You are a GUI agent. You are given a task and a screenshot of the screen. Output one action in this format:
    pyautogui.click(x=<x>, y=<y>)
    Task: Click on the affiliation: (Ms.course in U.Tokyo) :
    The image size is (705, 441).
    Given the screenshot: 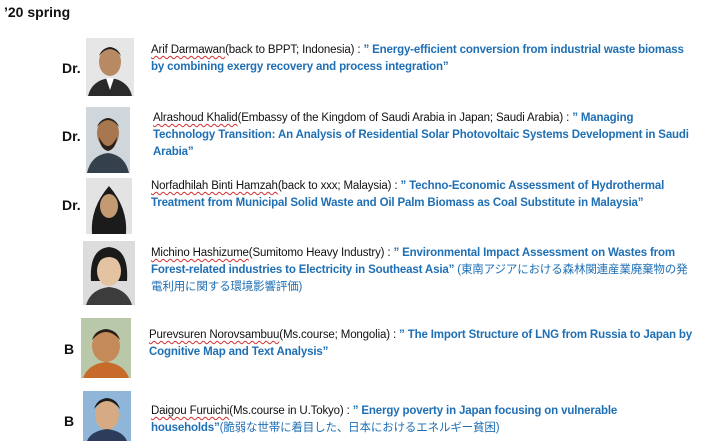 What is the action you would take?
    pyautogui.click(x=291, y=411)
    